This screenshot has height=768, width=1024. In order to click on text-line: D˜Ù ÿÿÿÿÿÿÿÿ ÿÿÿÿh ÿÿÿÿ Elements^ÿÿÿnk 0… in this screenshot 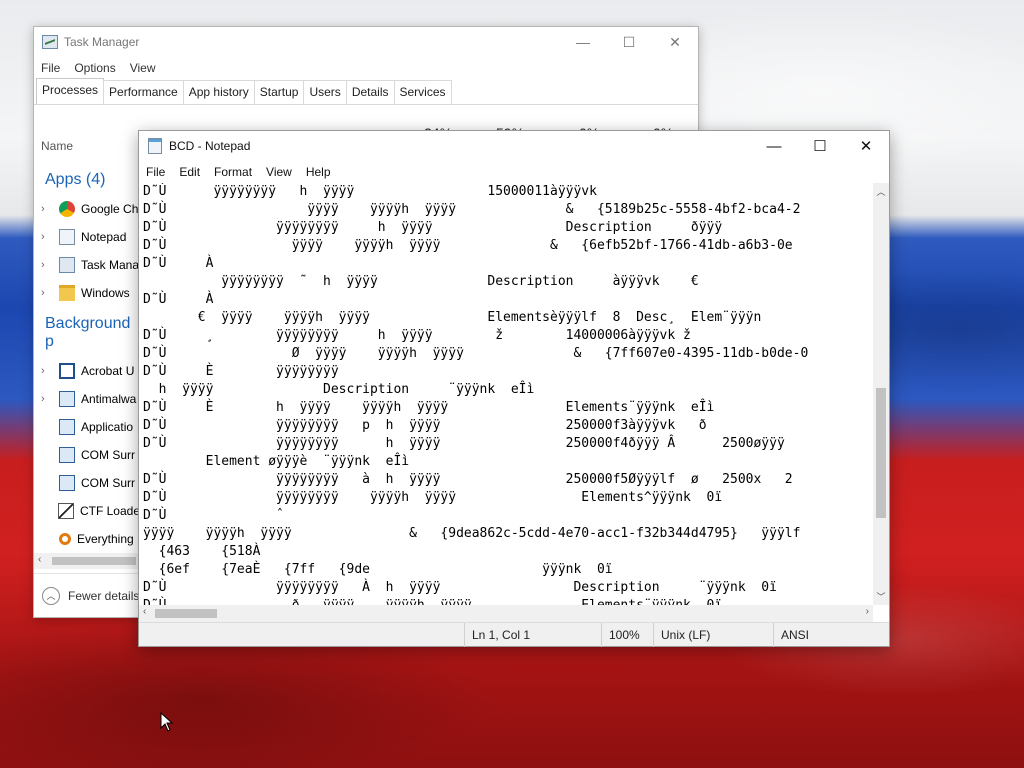, I will do `click(433, 497)`.